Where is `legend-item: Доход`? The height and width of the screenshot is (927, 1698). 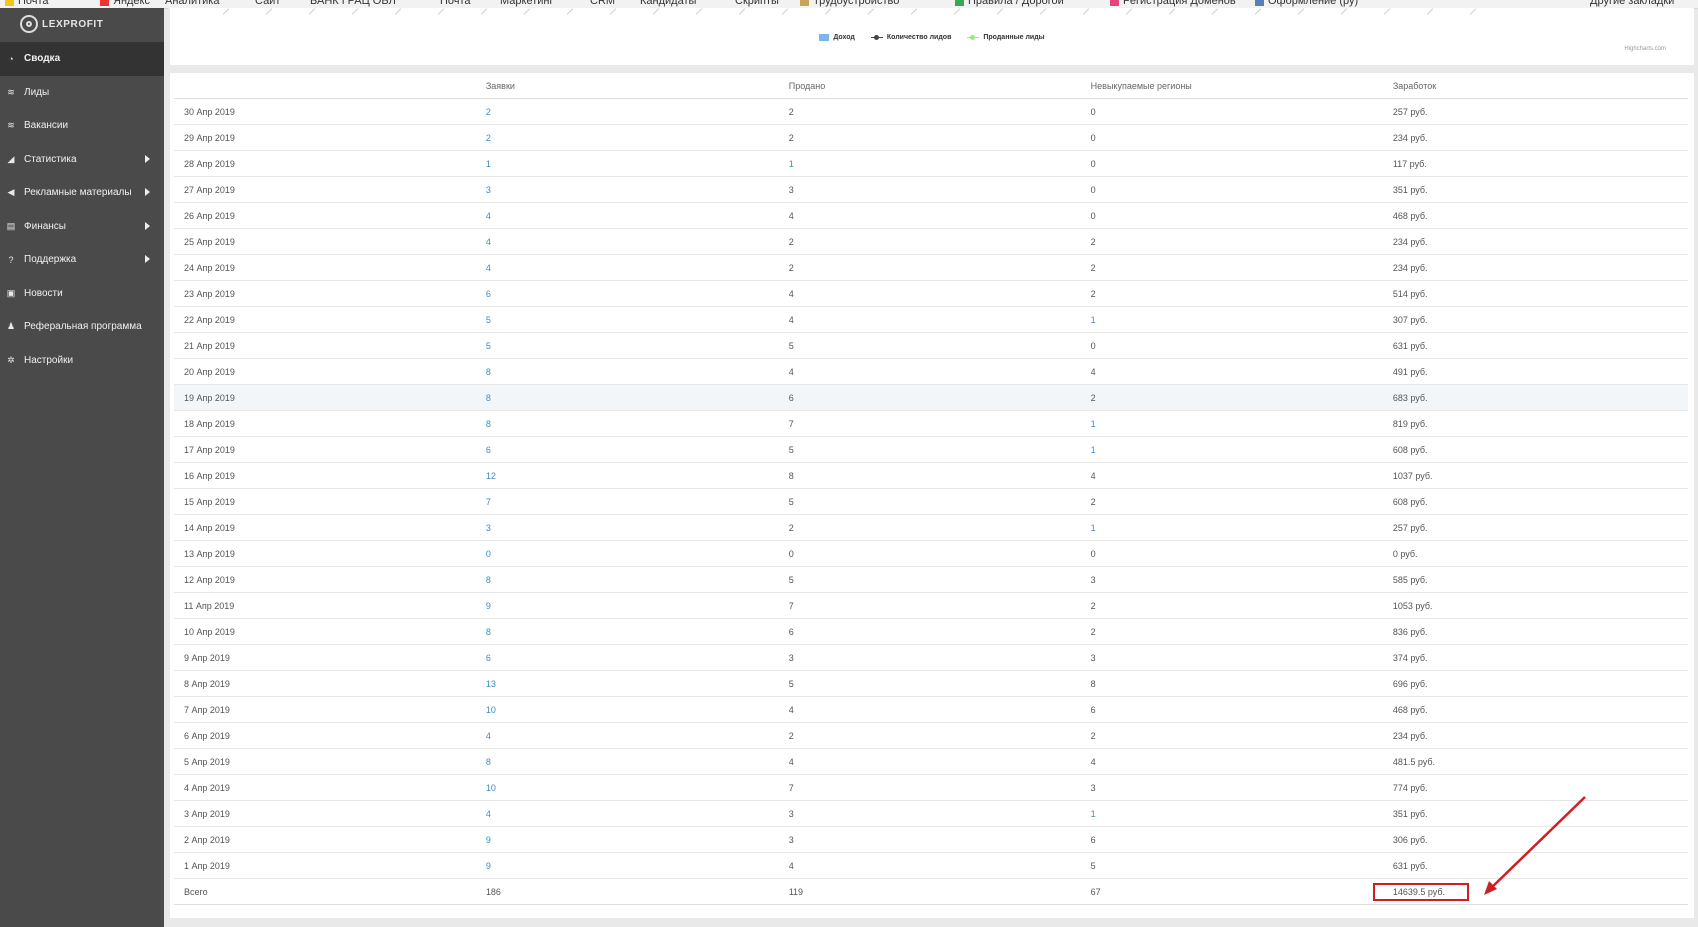
legend-item: Доход is located at coordinates (837, 37).